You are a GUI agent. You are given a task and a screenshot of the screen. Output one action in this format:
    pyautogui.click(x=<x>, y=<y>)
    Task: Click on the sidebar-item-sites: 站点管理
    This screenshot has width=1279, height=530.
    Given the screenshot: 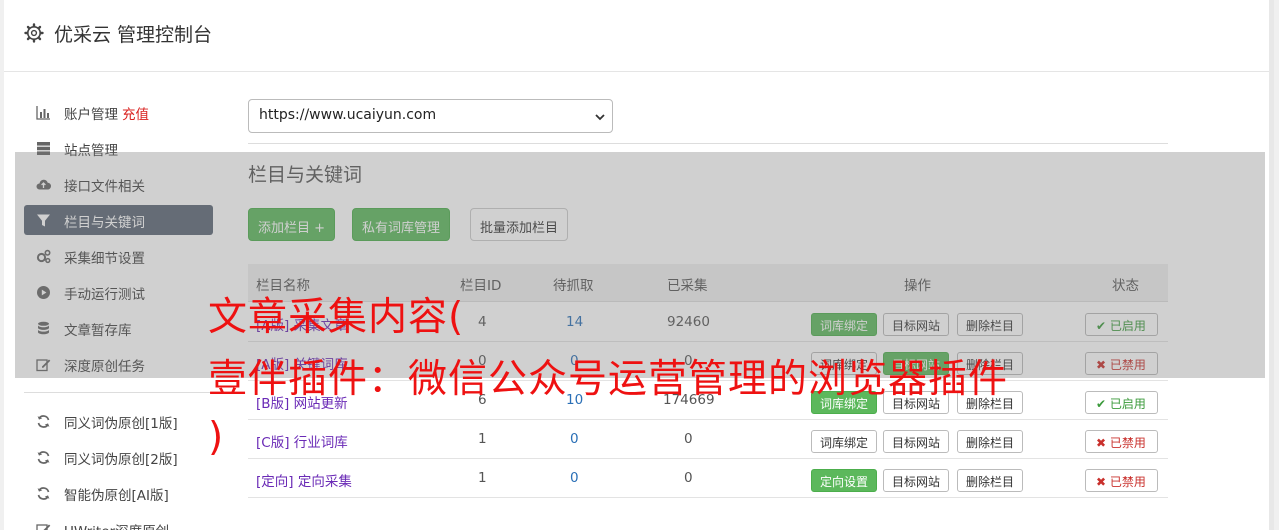 What is the action you would take?
    pyautogui.click(x=118, y=148)
    